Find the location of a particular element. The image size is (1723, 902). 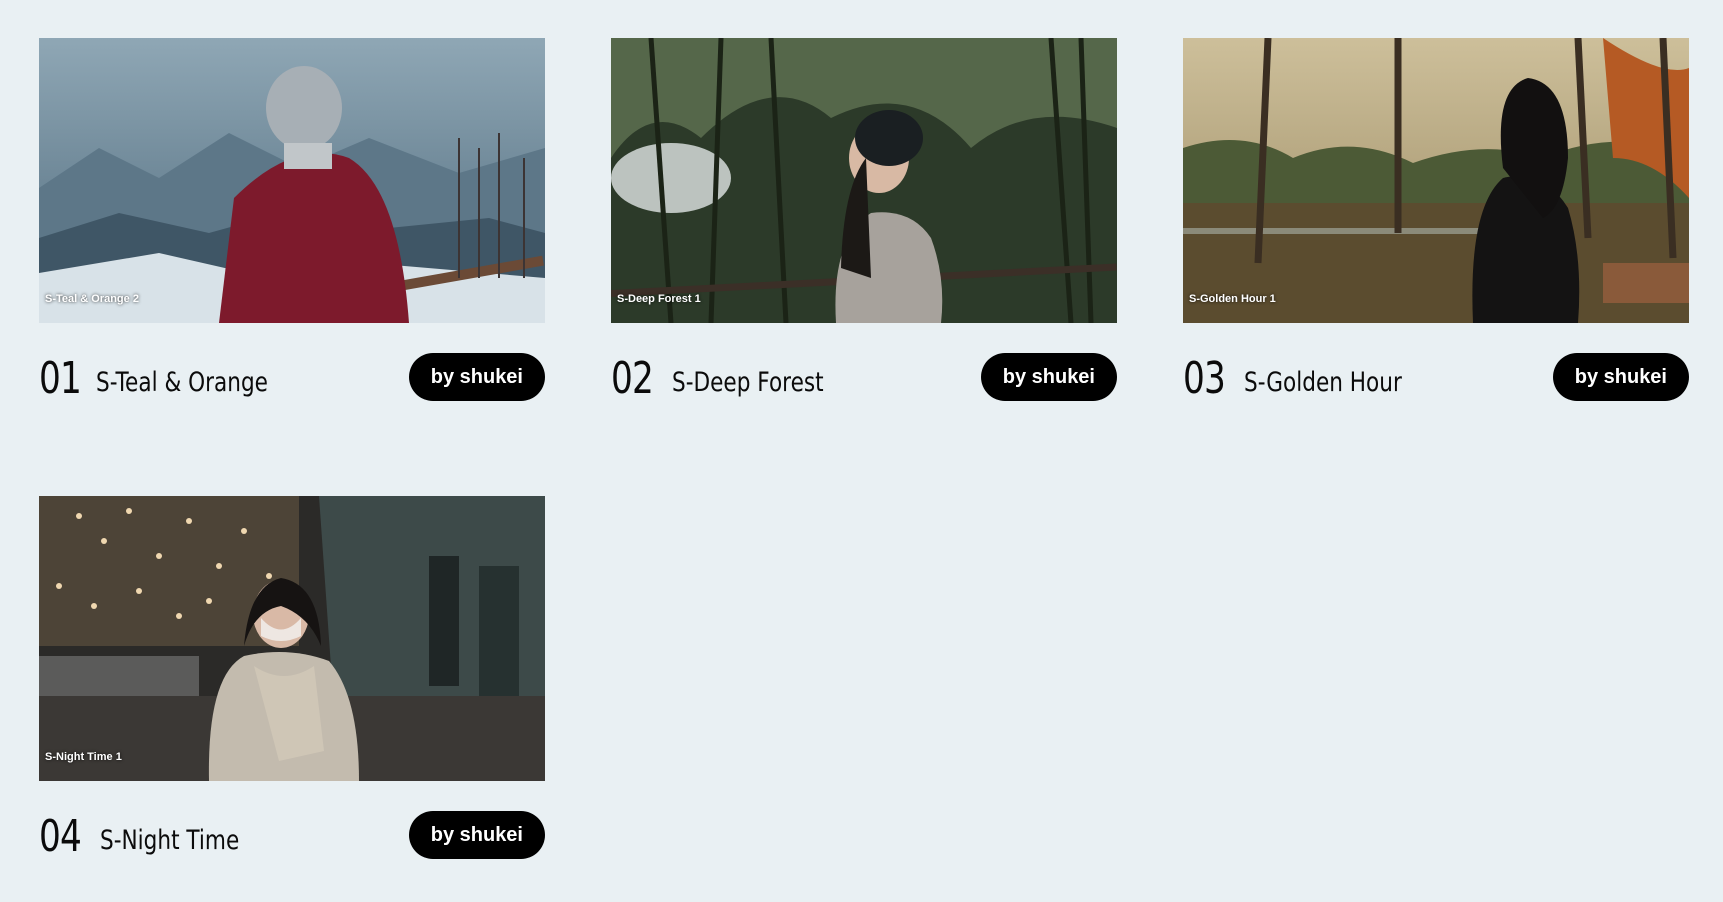

preset-meta: 01 S-Teal & Orange by shukei is located at coordinates (292, 379).